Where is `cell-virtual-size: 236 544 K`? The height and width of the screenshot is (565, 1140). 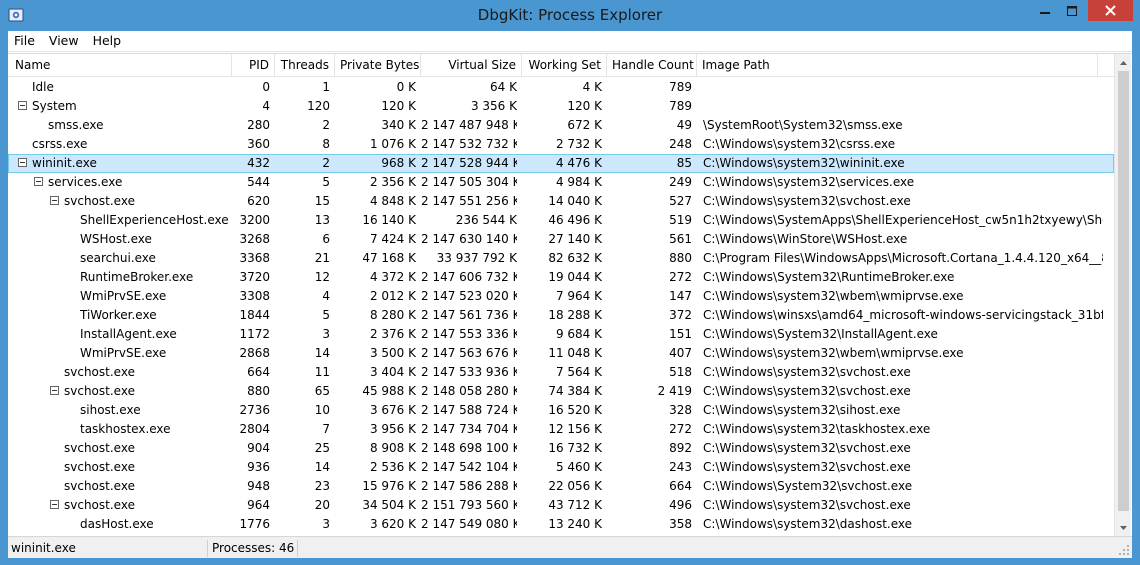
cell-virtual-size: 236 544 K is located at coordinates (486, 220).